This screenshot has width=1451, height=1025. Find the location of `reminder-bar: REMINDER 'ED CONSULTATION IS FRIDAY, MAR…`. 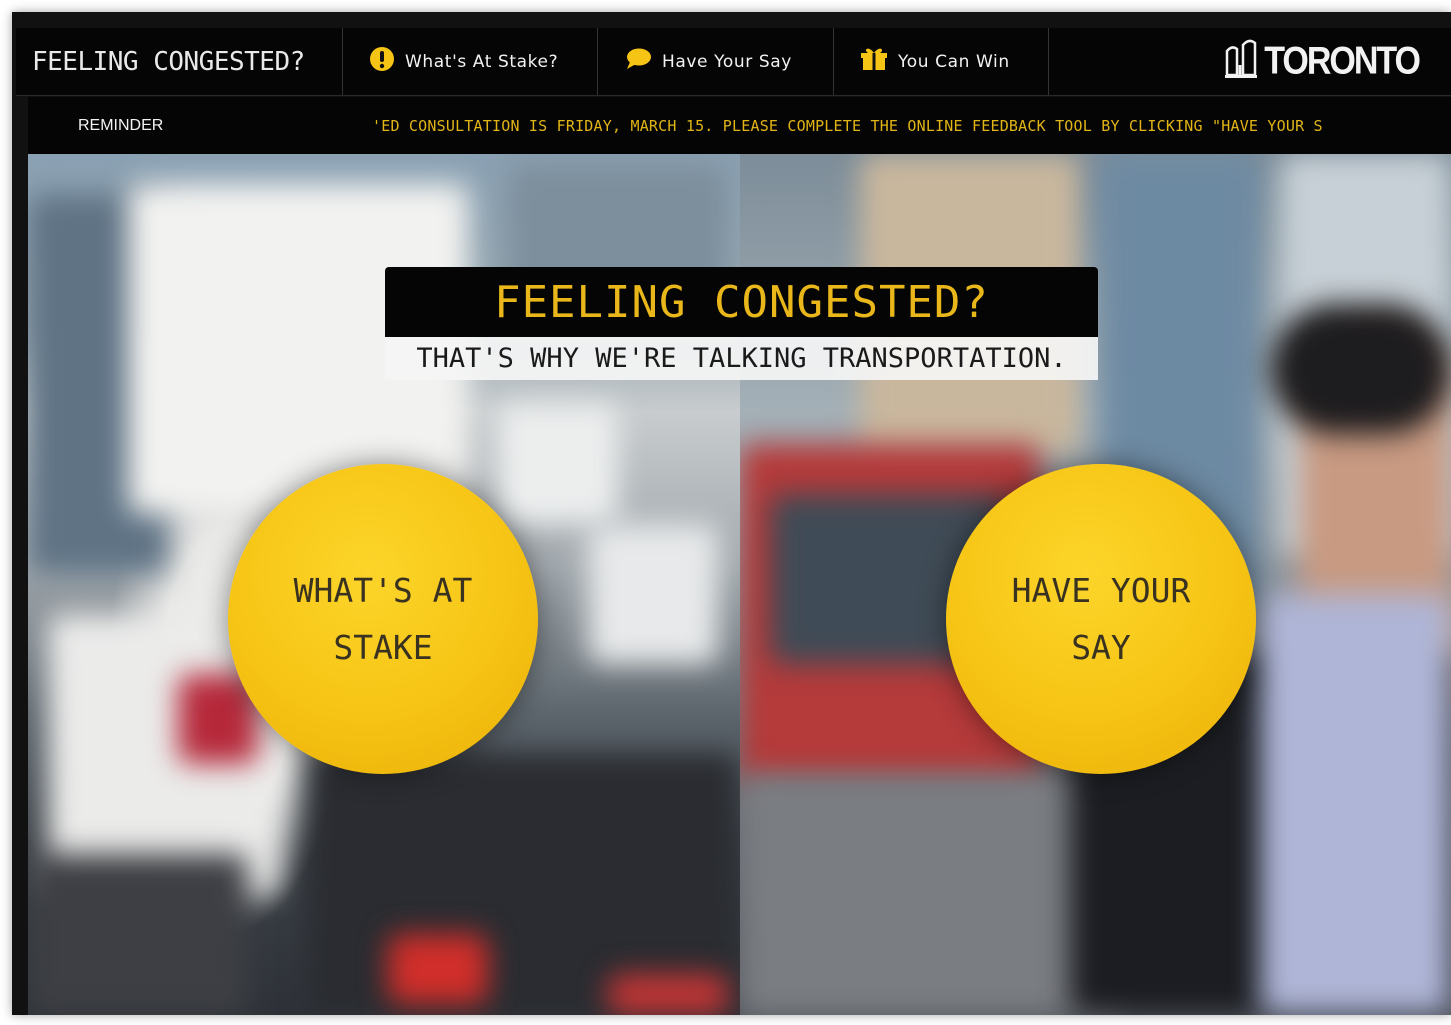

reminder-bar: REMINDER 'ED CONSULTATION IS FRIDAY, MAR… is located at coordinates (739, 125).